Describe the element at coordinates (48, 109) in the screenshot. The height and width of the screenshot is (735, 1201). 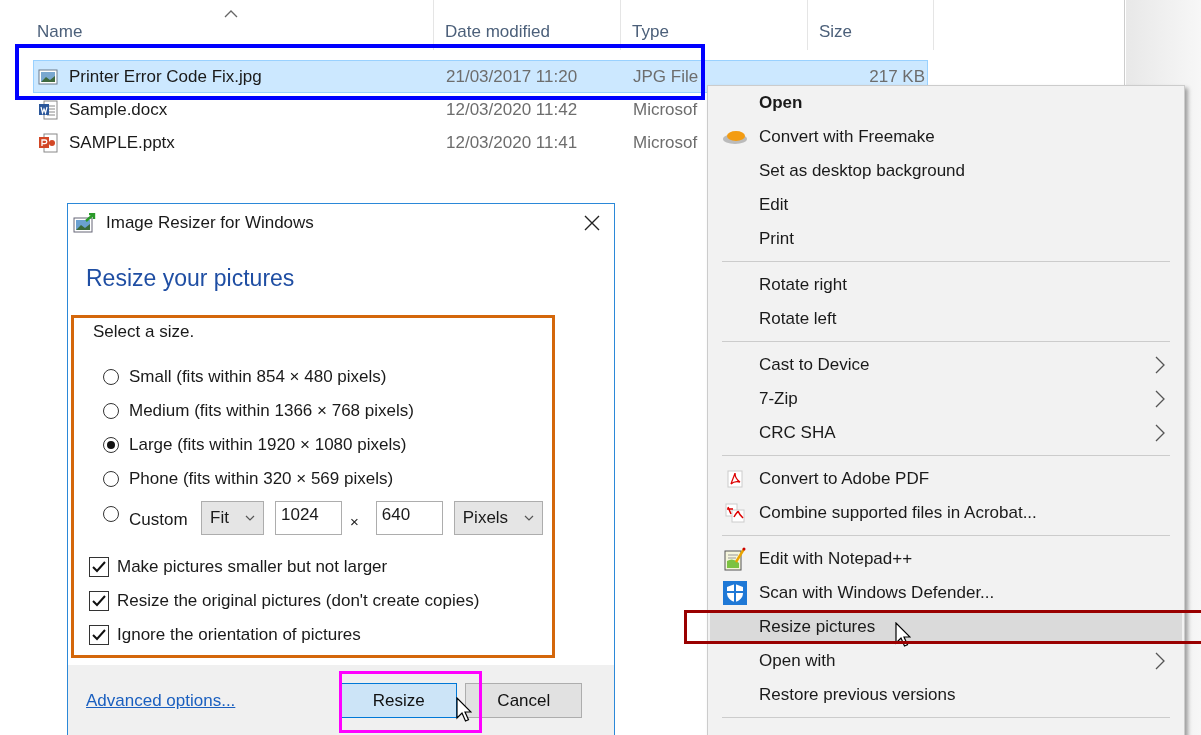
I see `word-document-icon` at that location.